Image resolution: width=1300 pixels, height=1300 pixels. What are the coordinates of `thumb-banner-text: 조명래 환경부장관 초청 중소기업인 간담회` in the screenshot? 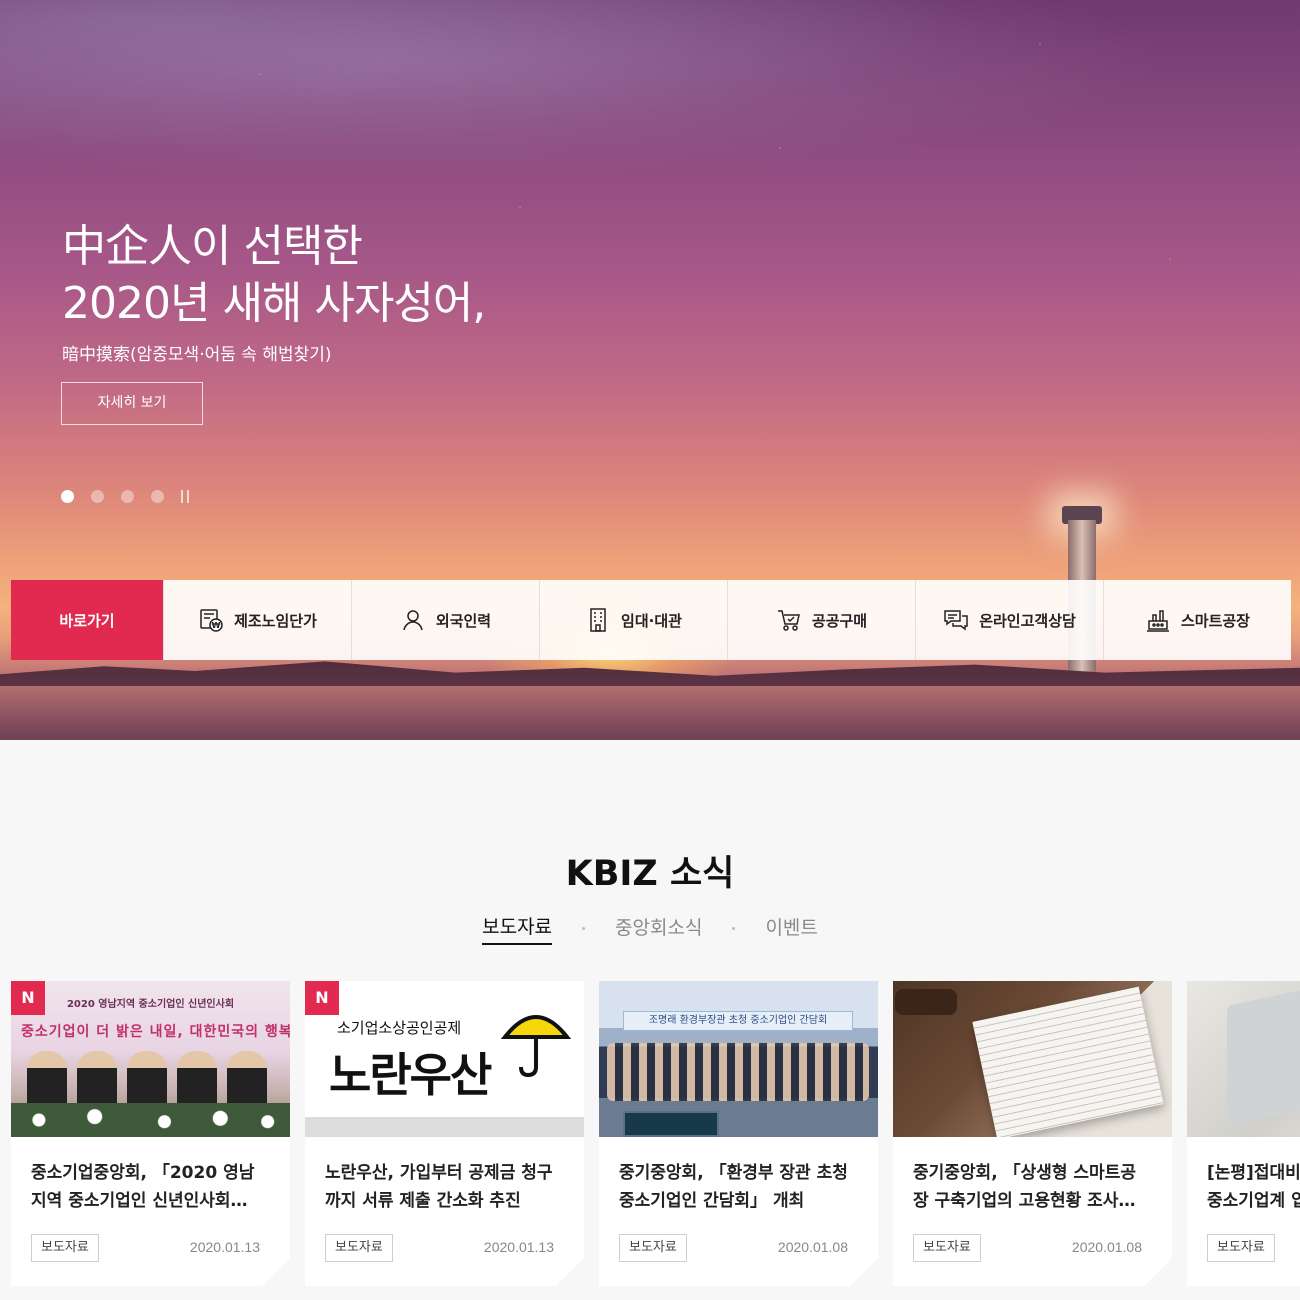 It's located at (738, 1021).